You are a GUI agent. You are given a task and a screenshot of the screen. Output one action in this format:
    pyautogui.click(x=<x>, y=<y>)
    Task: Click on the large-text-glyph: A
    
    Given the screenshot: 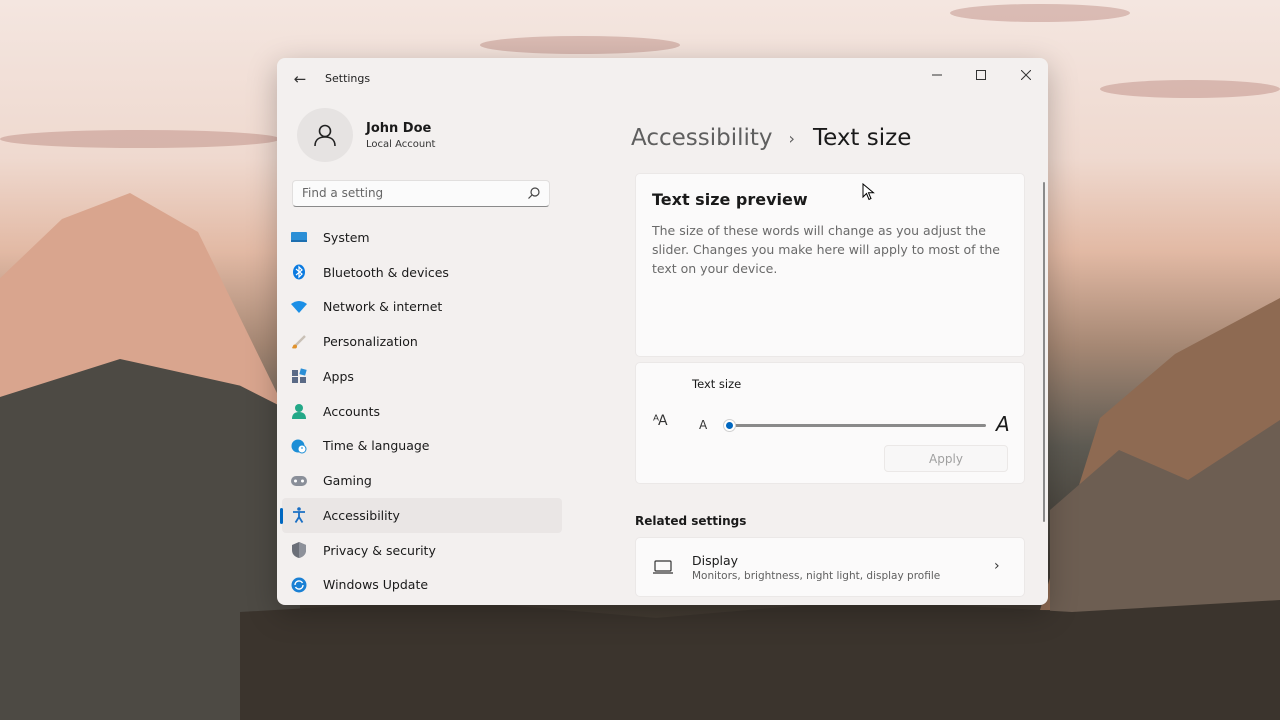 What is the action you would take?
    pyautogui.click(x=1003, y=424)
    